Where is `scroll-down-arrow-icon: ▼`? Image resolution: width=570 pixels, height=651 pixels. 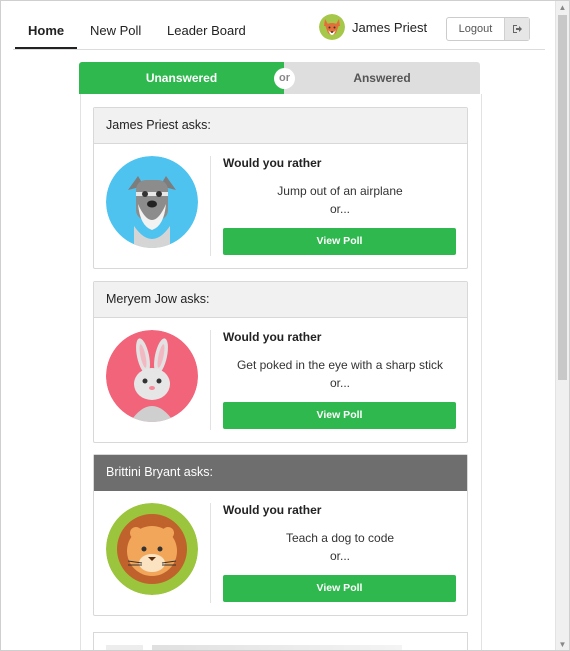 scroll-down-arrow-icon: ▼ is located at coordinates (562, 644).